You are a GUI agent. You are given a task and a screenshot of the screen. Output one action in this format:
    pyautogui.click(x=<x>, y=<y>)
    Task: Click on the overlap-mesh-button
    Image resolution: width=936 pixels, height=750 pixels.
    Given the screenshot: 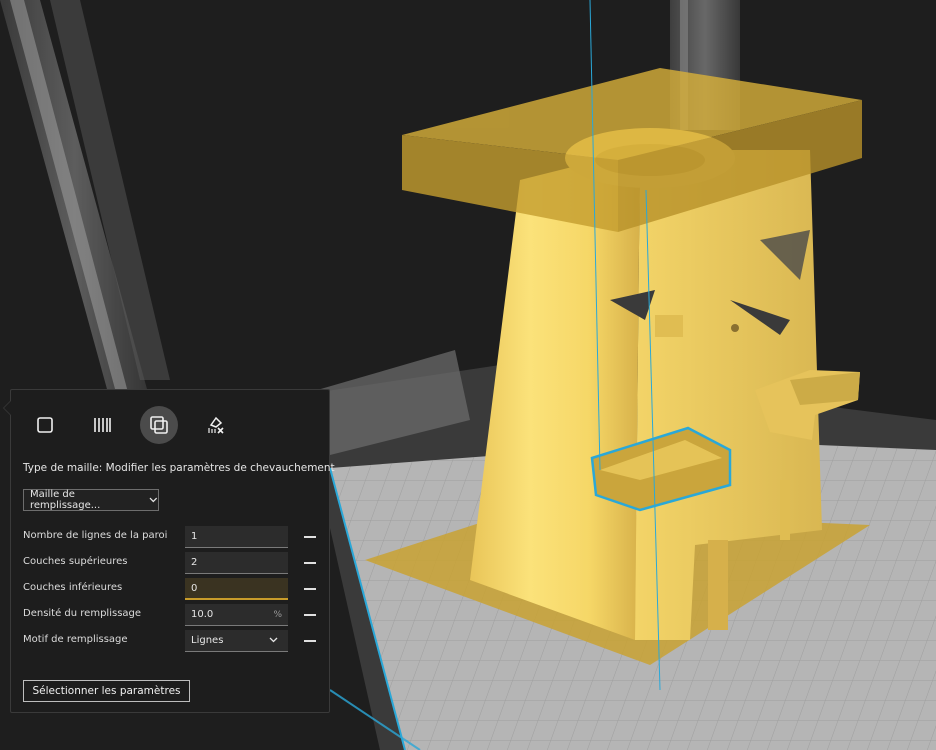 What is the action you would take?
    pyautogui.click(x=159, y=425)
    